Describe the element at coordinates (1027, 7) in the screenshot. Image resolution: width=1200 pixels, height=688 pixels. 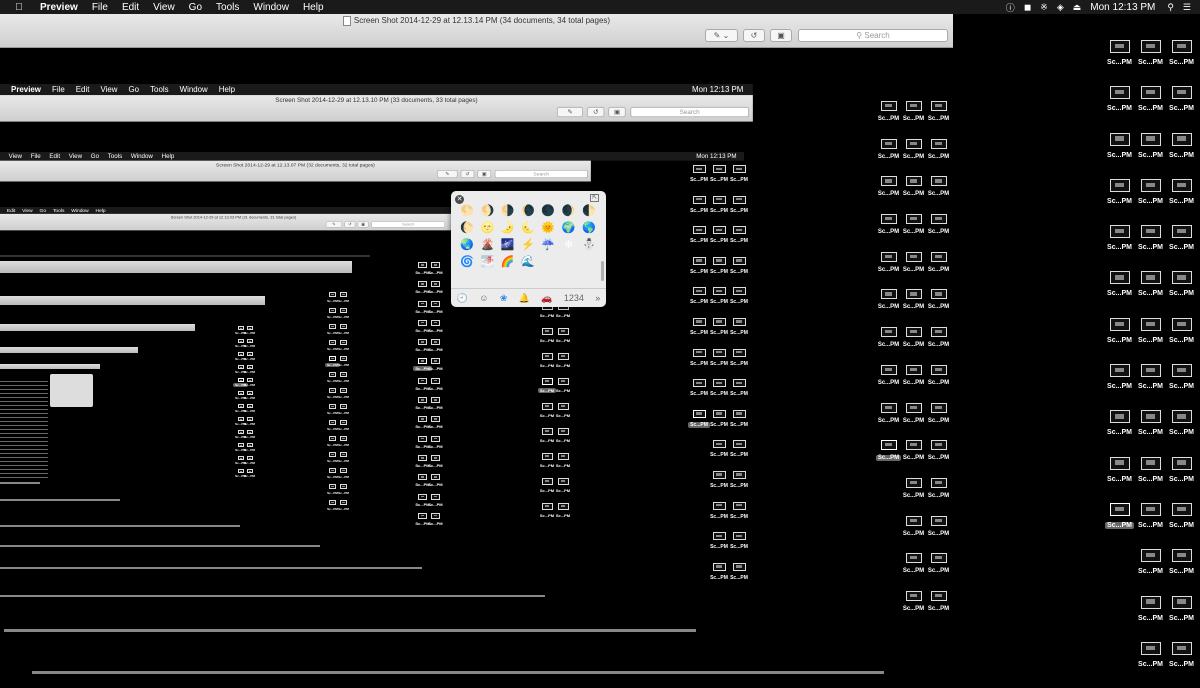
I see `volume-icon: ◼` at that location.